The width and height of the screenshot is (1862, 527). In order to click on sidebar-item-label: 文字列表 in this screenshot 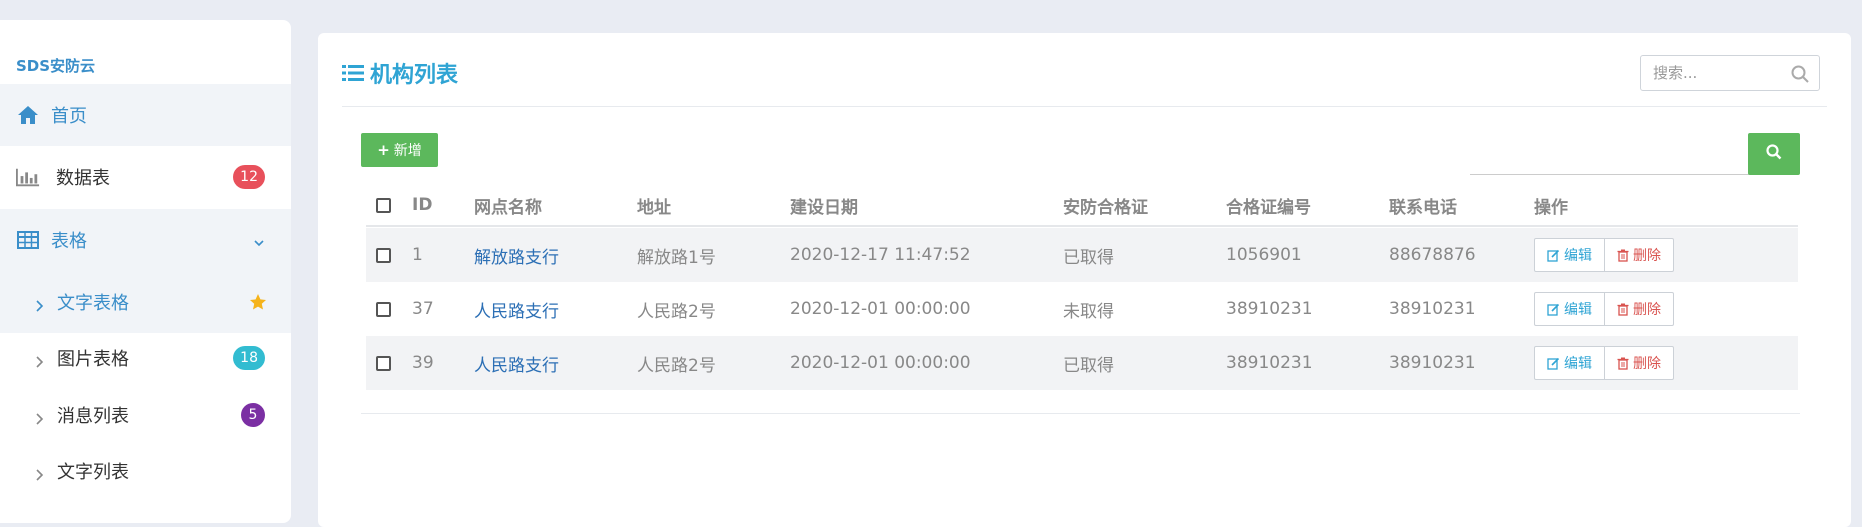, I will do `click(93, 472)`.